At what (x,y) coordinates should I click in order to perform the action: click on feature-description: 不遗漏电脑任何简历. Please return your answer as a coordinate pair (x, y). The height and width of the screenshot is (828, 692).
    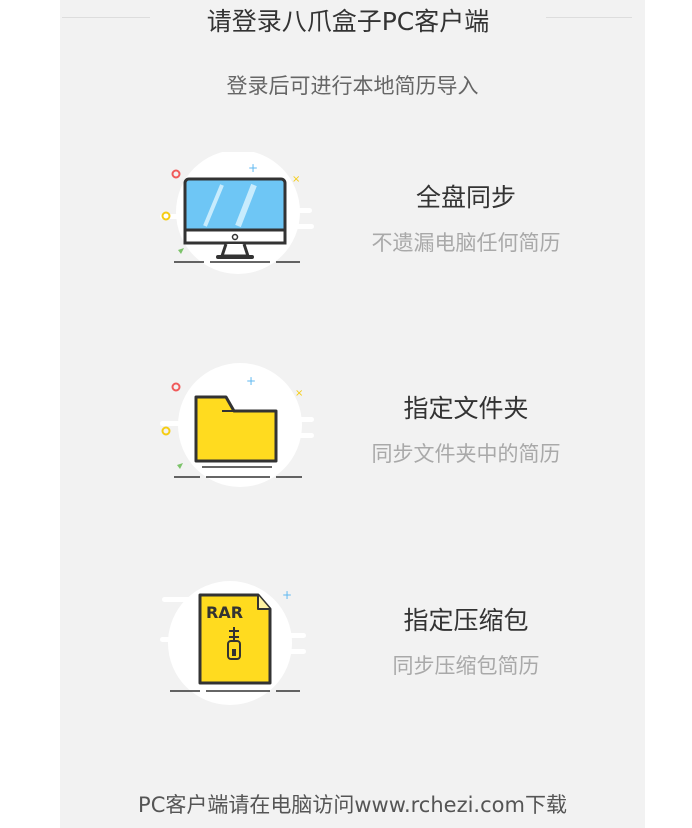
    Looking at the image, I should click on (466, 243).